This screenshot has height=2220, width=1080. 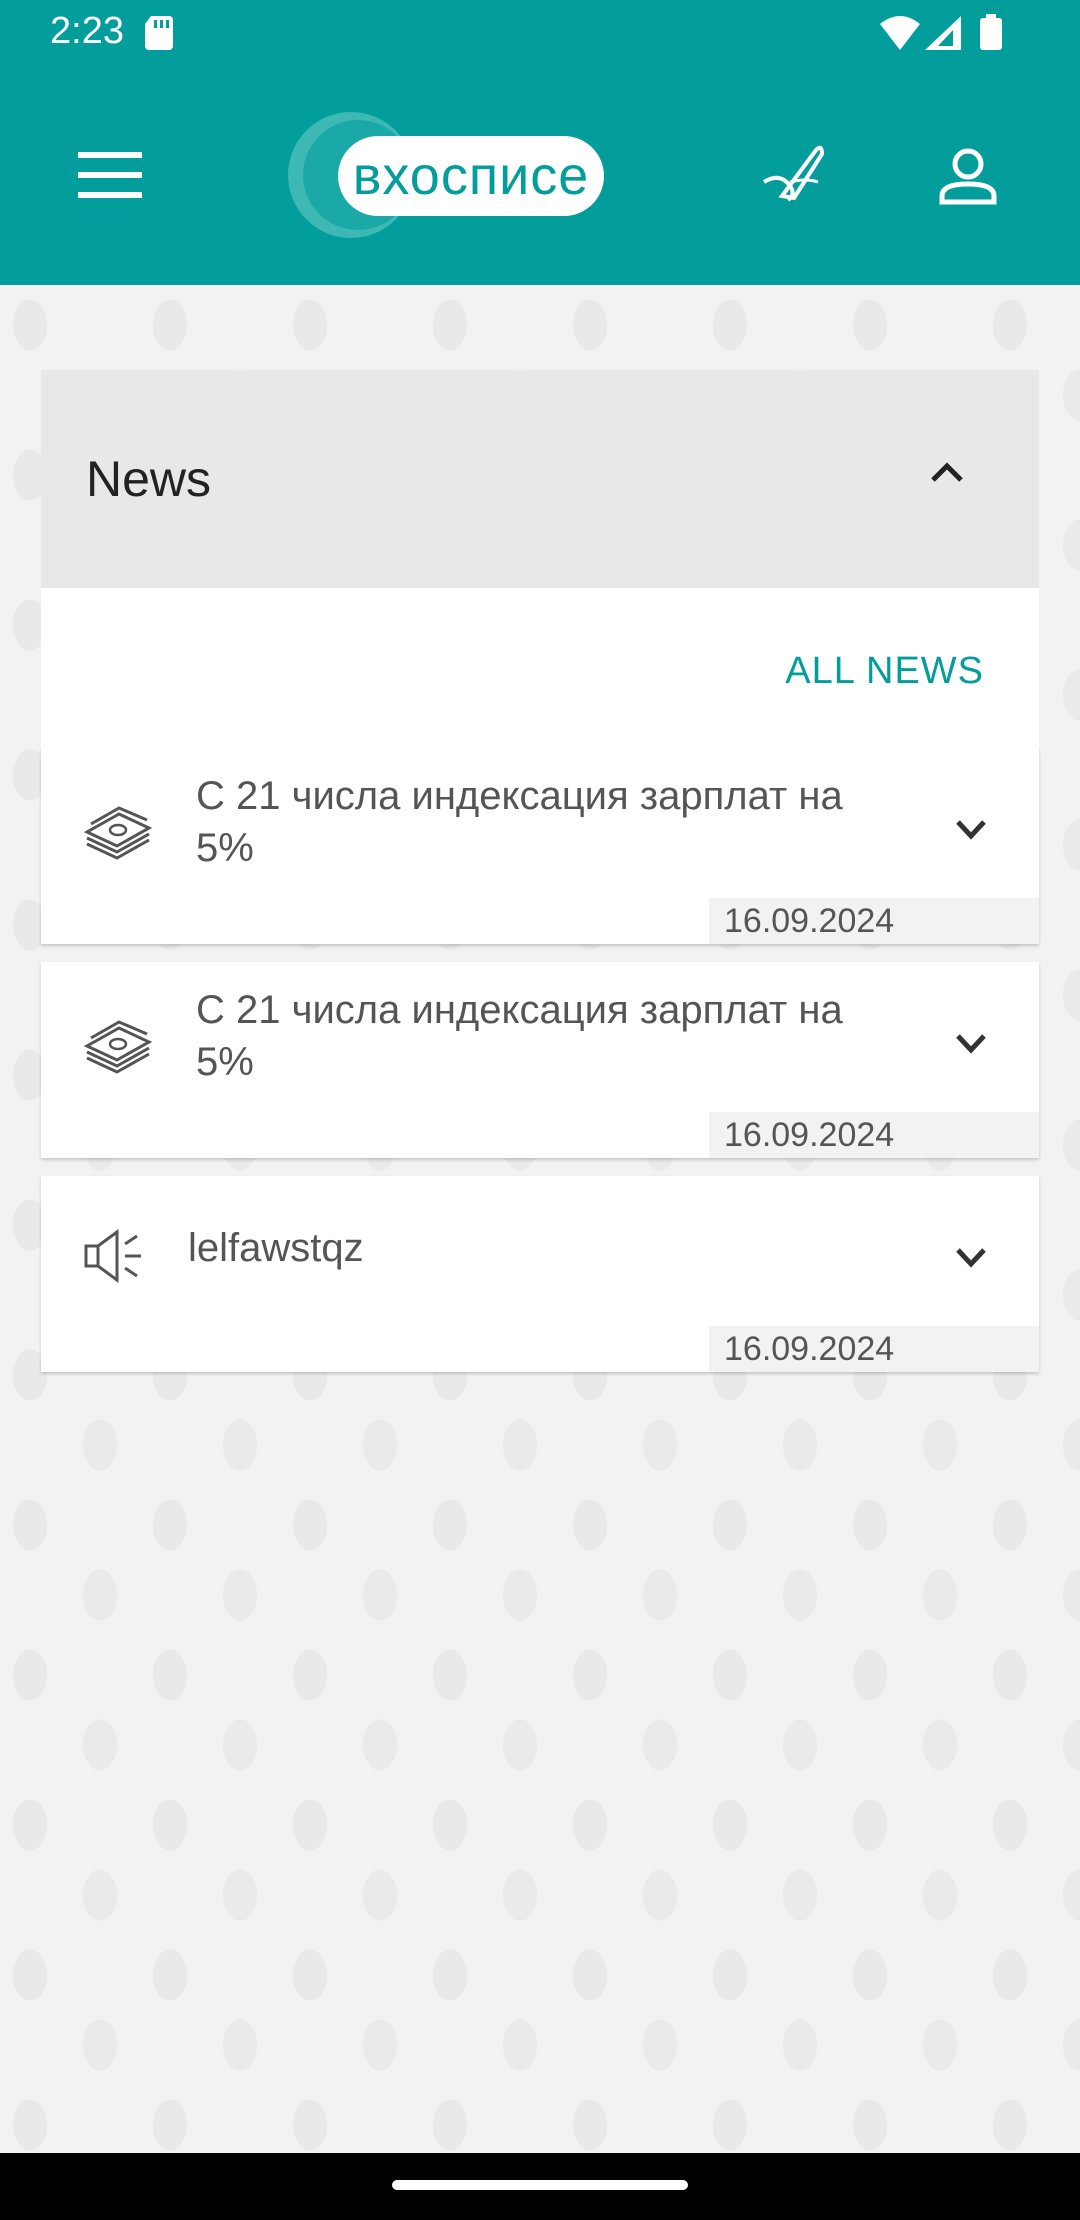 I want to click on megaphone-icon, so click(x=112, y=1256).